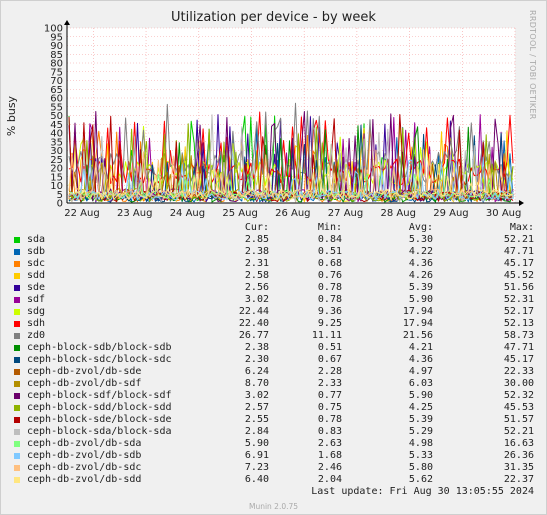 The image size is (547, 515). I want to click on legend-series-name: ceph-block-sda/block-sda, so click(99, 431).